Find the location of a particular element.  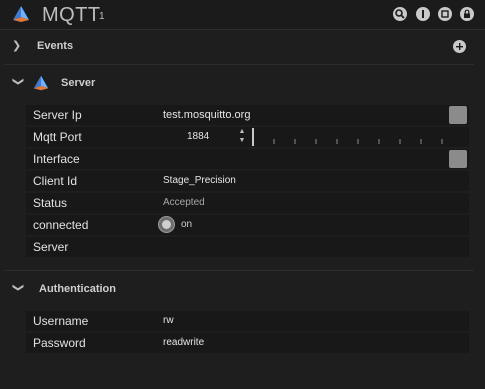

info-icon is located at coordinates (423, 14).